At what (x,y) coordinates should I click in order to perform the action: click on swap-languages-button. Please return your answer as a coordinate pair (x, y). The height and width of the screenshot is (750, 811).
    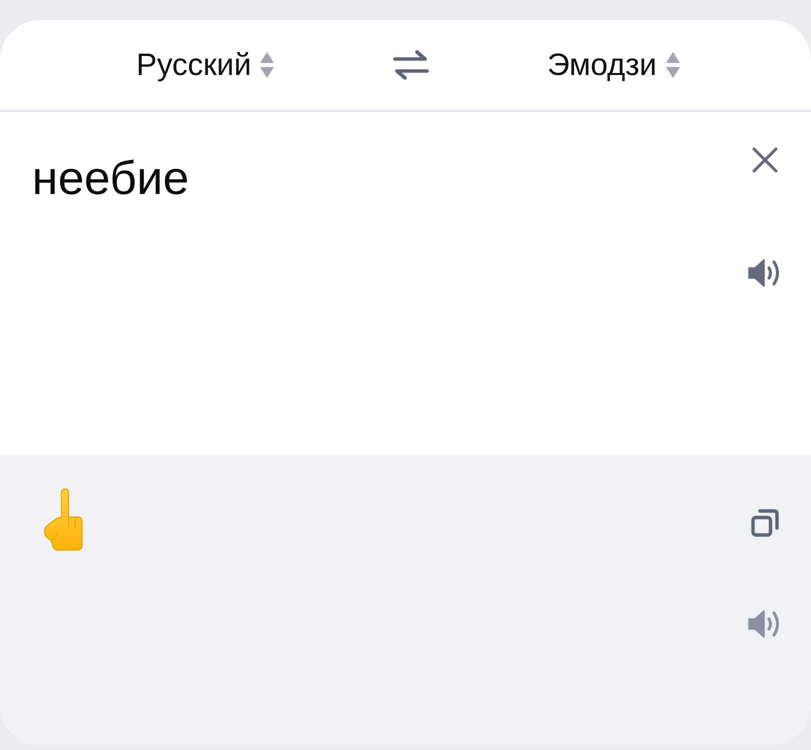
    Looking at the image, I should click on (411, 65).